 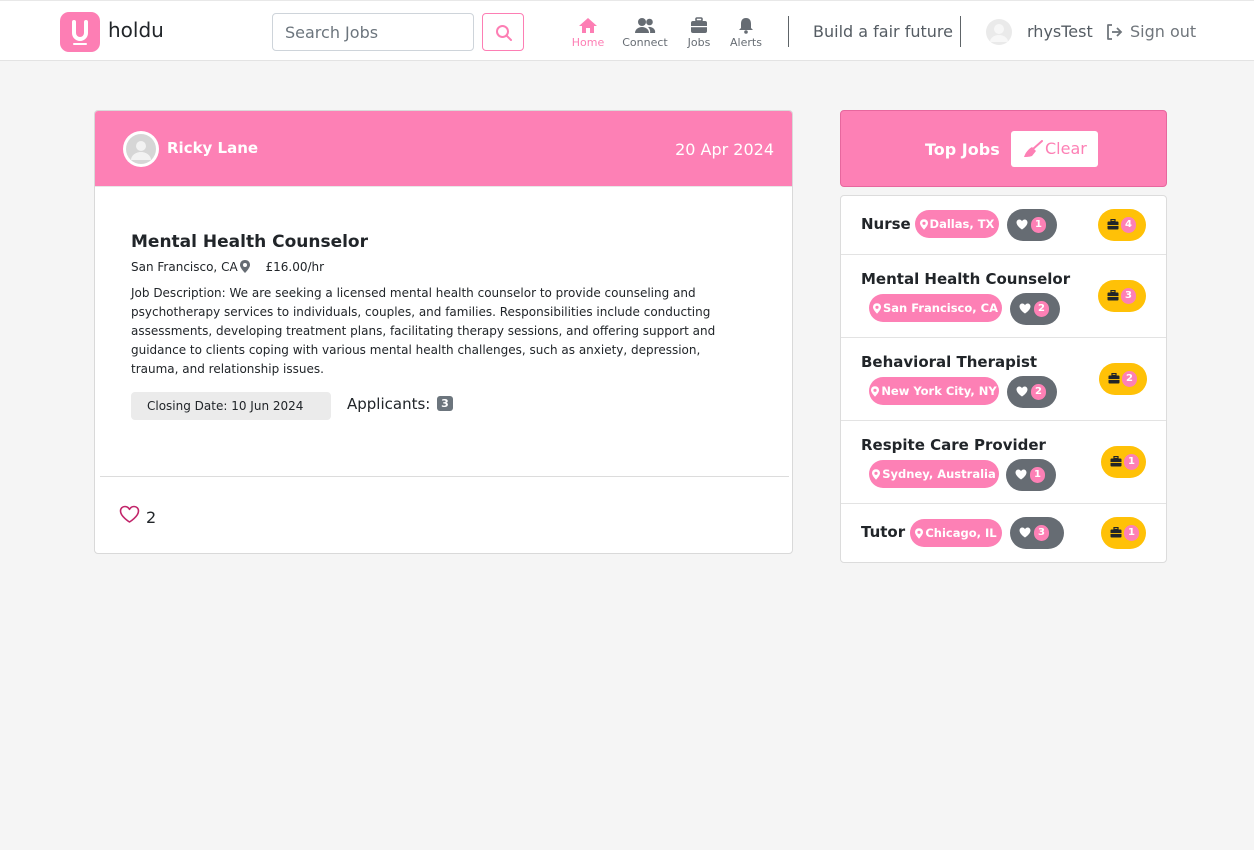 I want to click on clear-button: Clear, so click(x=1054, y=149).